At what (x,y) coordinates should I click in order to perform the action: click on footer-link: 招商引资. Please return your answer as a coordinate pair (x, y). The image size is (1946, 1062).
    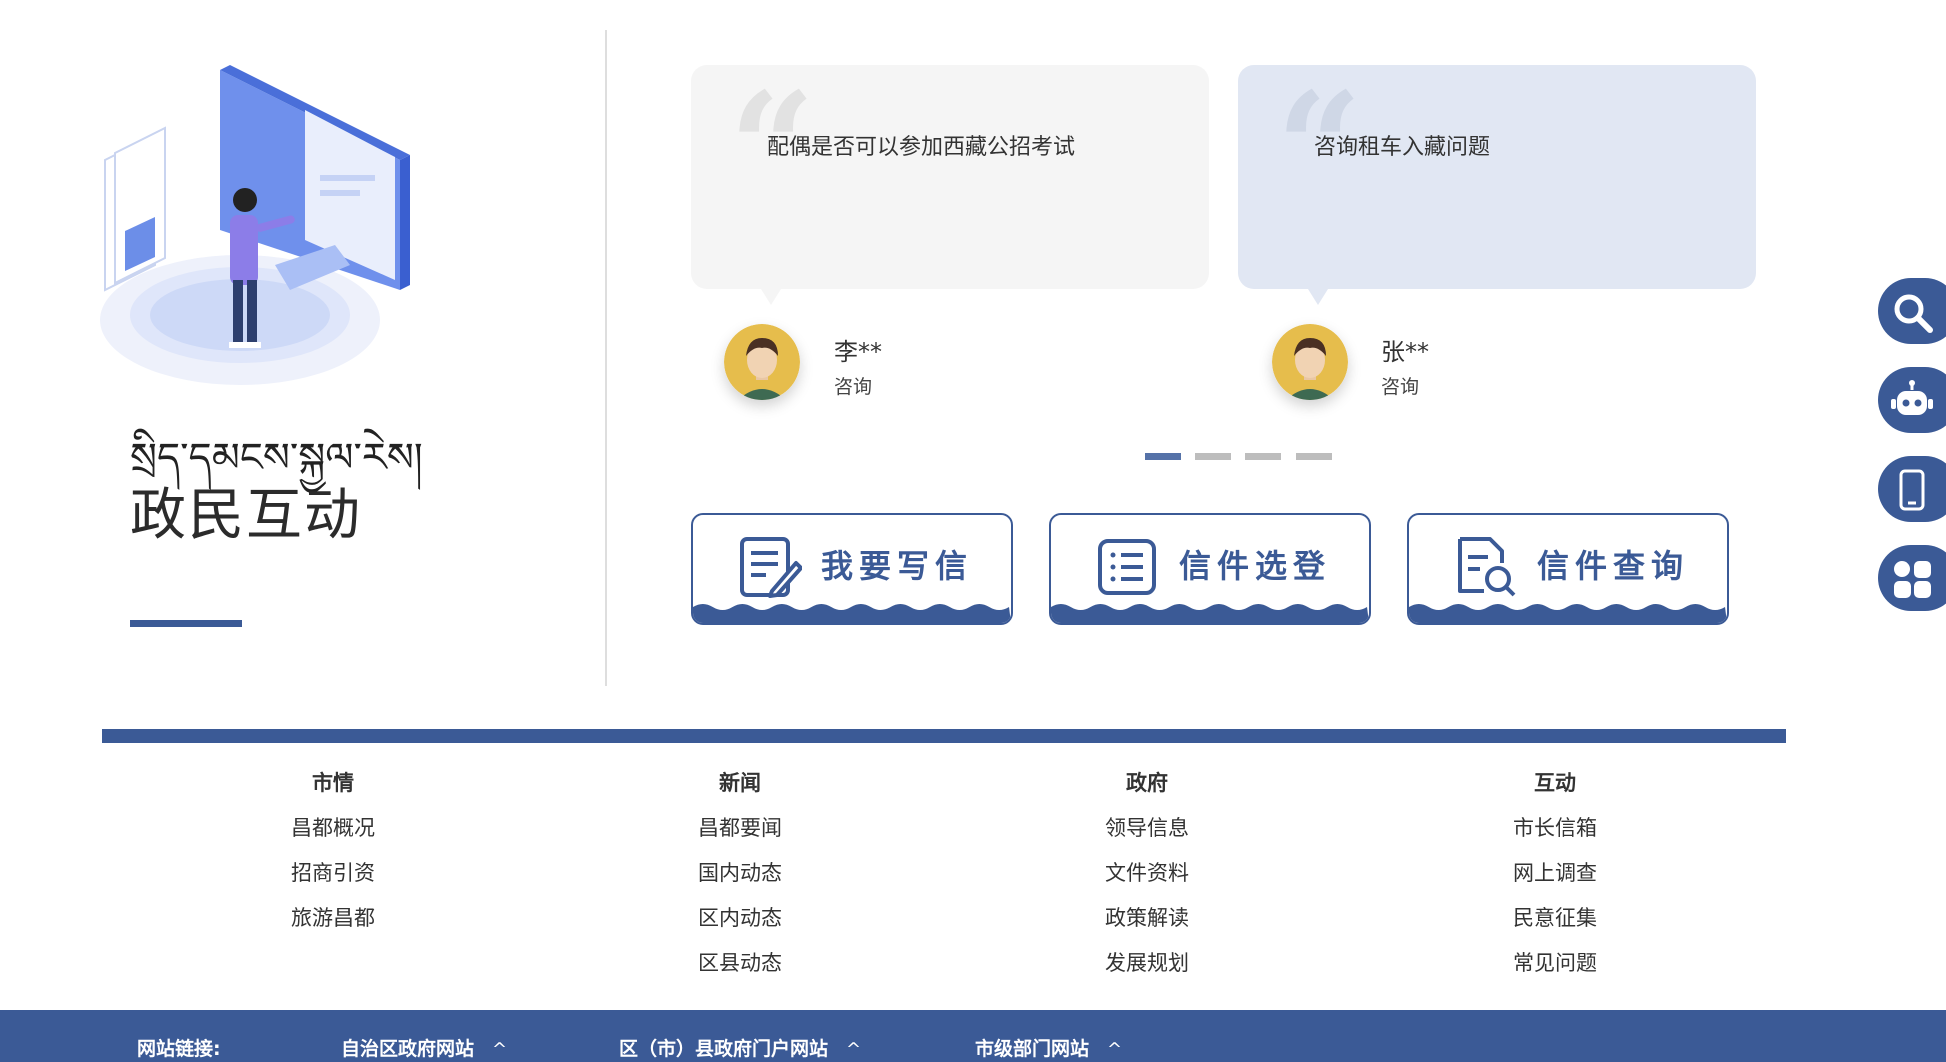
    Looking at the image, I should click on (333, 872).